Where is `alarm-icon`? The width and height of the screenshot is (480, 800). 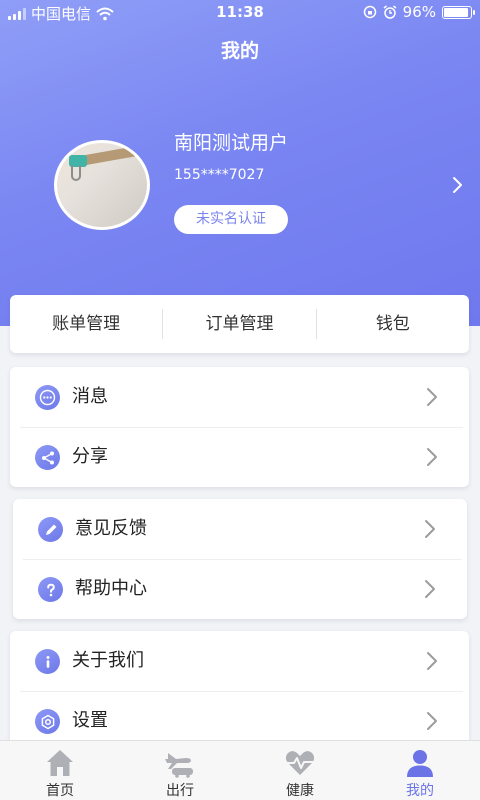 alarm-icon is located at coordinates (390, 12).